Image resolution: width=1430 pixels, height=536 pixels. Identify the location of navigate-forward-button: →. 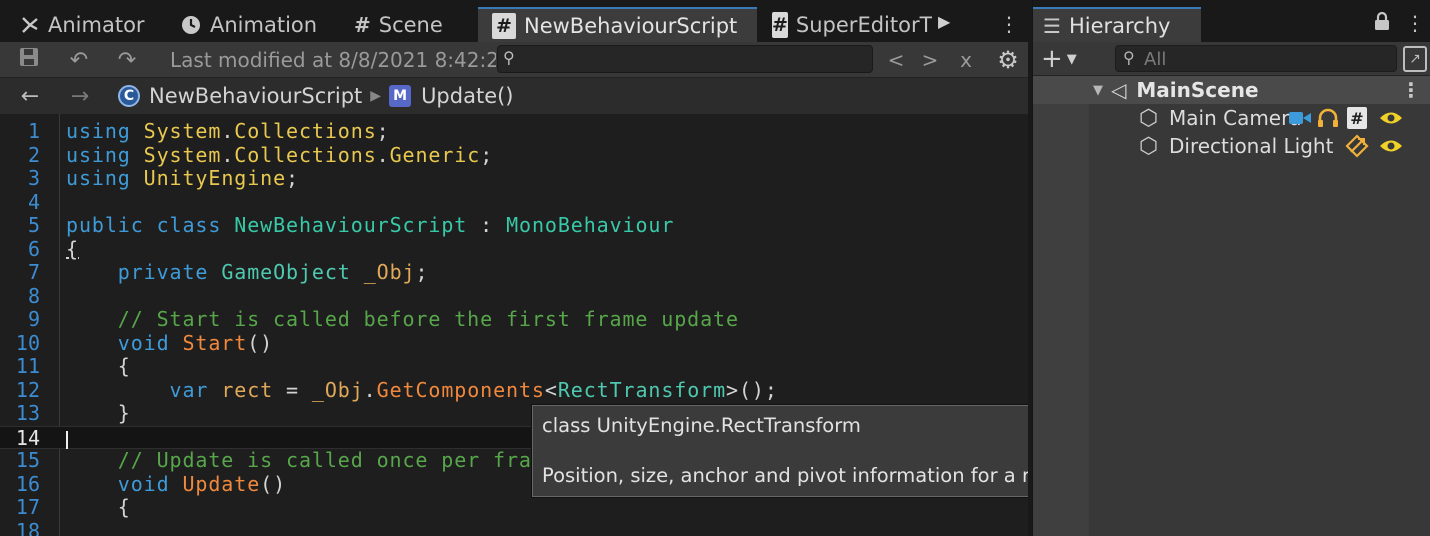
(80, 96).